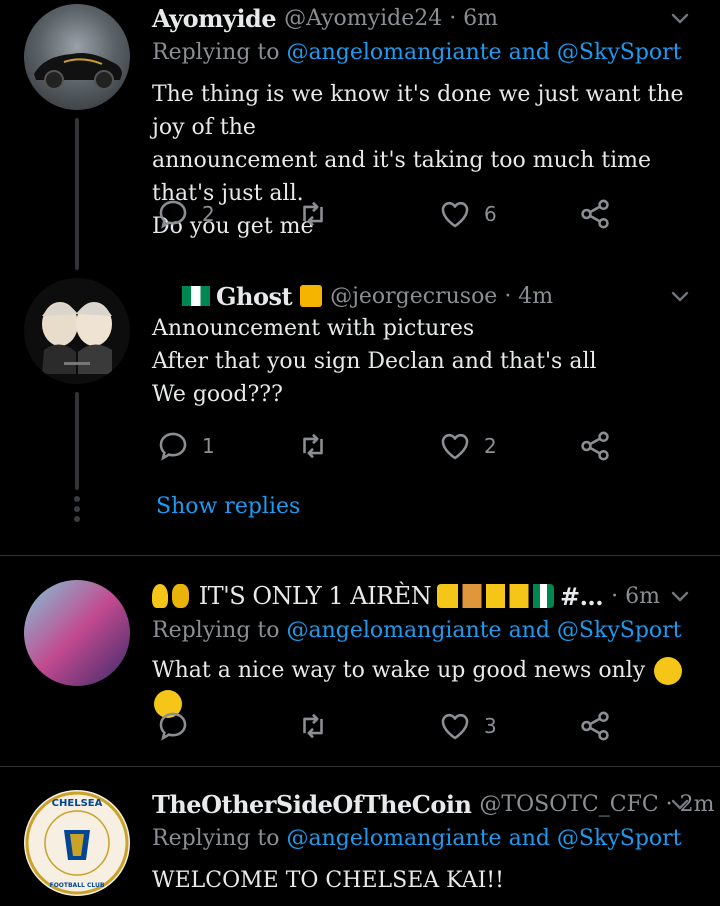  What do you see at coordinates (208, 214) in the screenshot?
I see `reply-count: 2` at bounding box center [208, 214].